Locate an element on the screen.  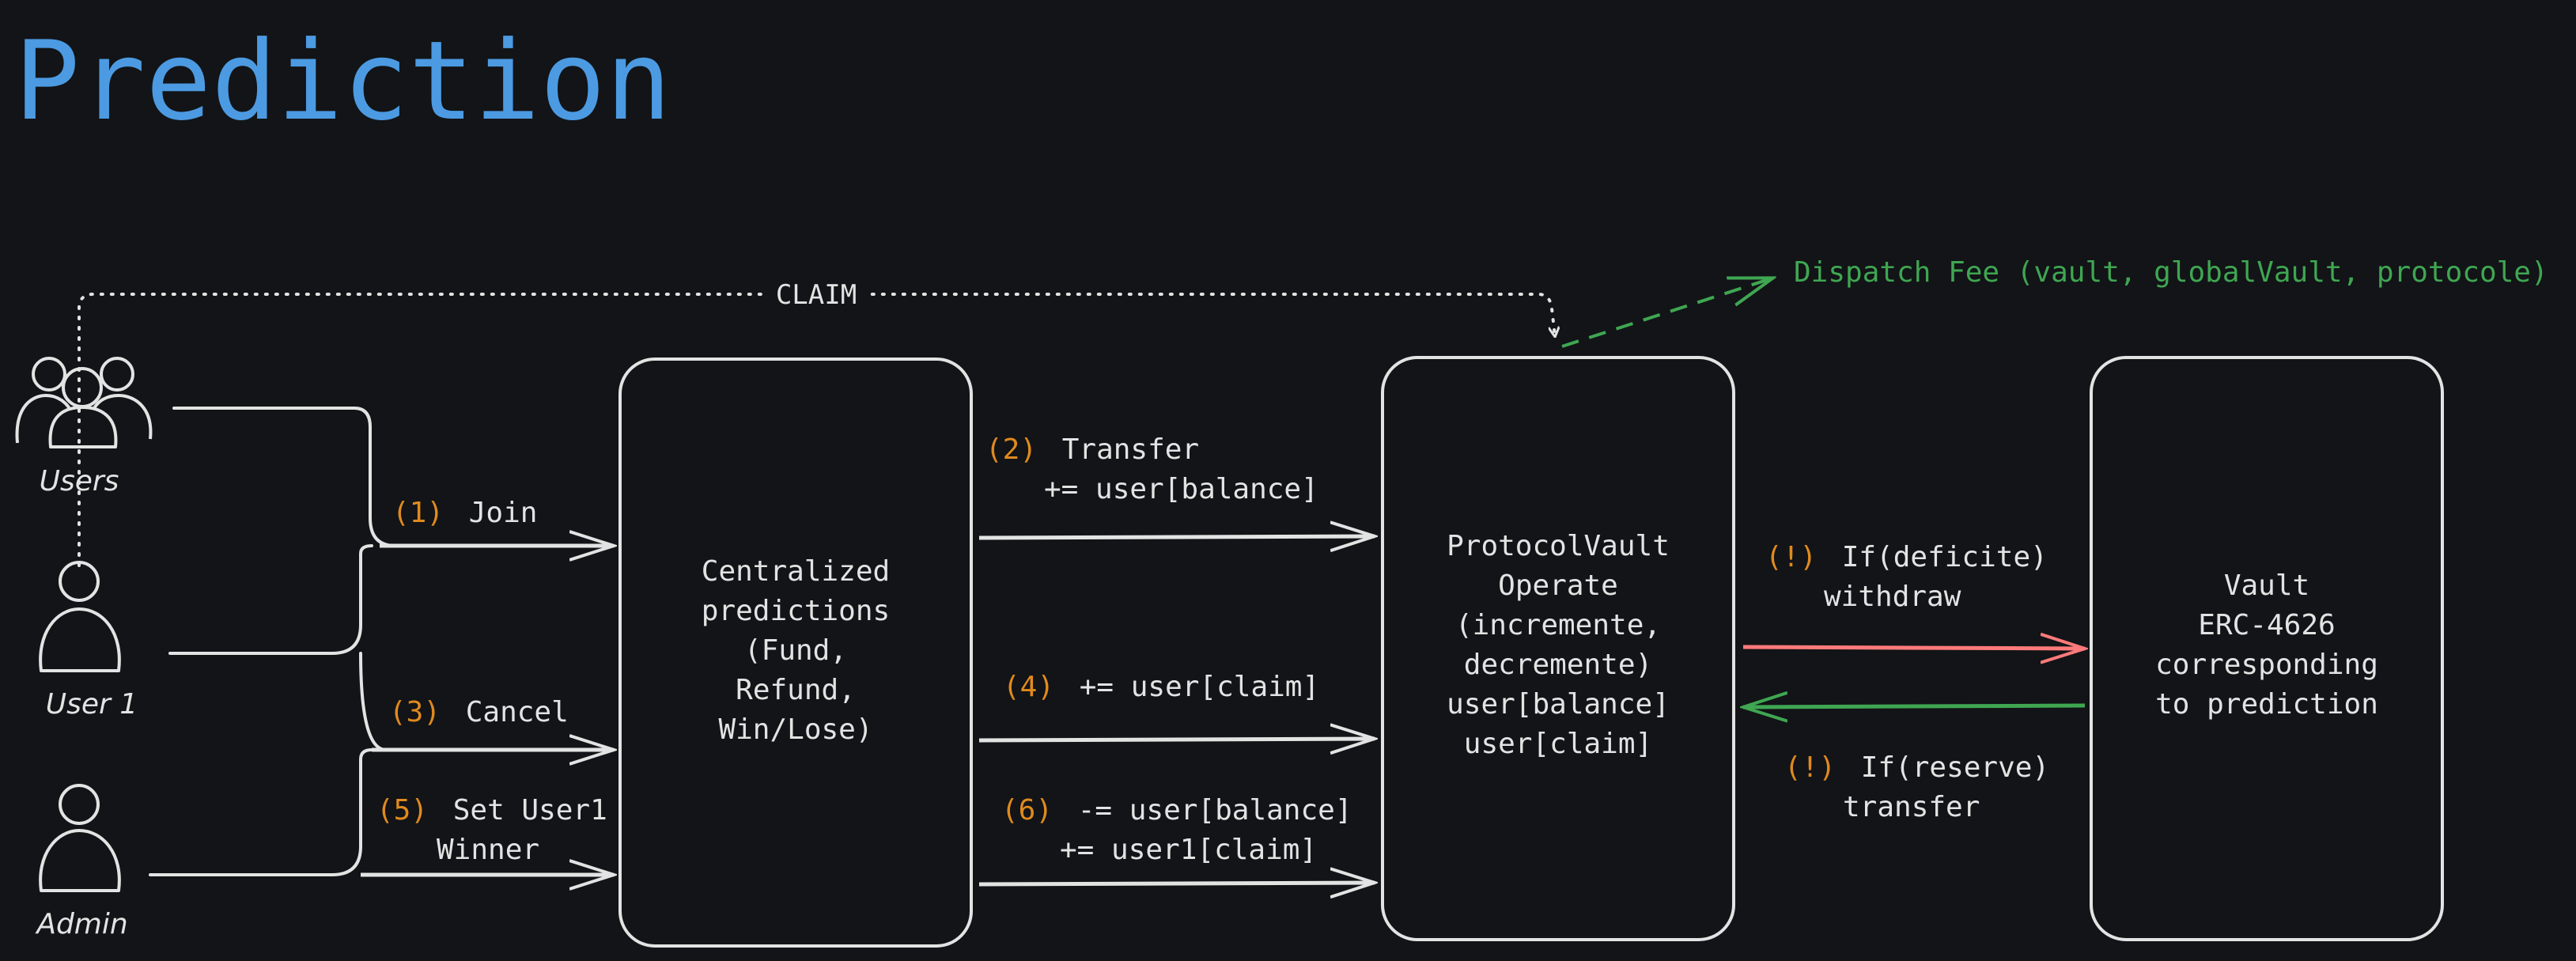
join-step-number: (1) is located at coordinates (418, 513).